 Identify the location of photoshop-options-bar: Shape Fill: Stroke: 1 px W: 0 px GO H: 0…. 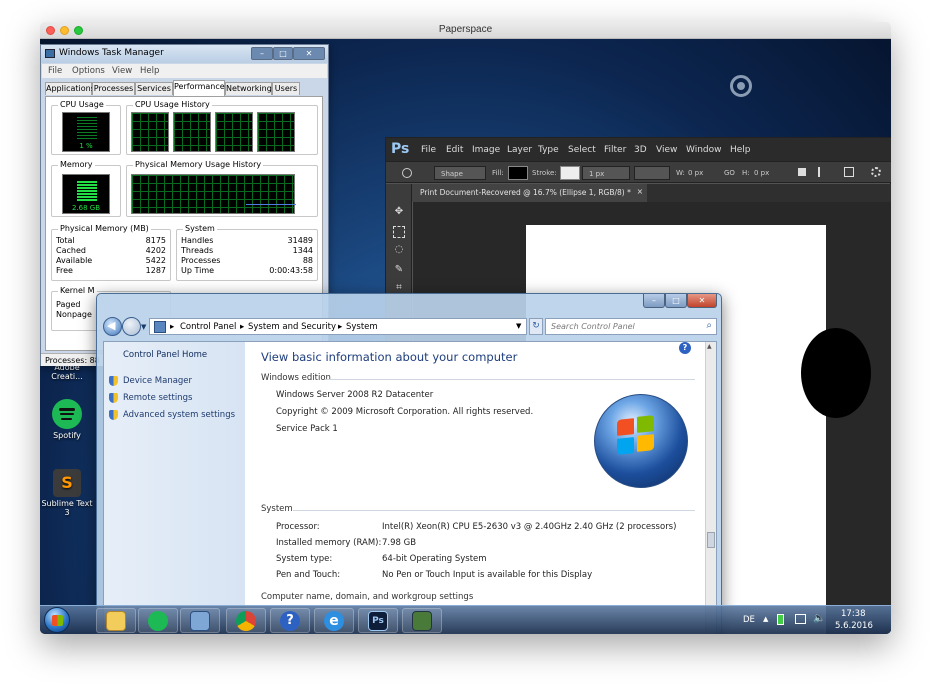
(638, 172).